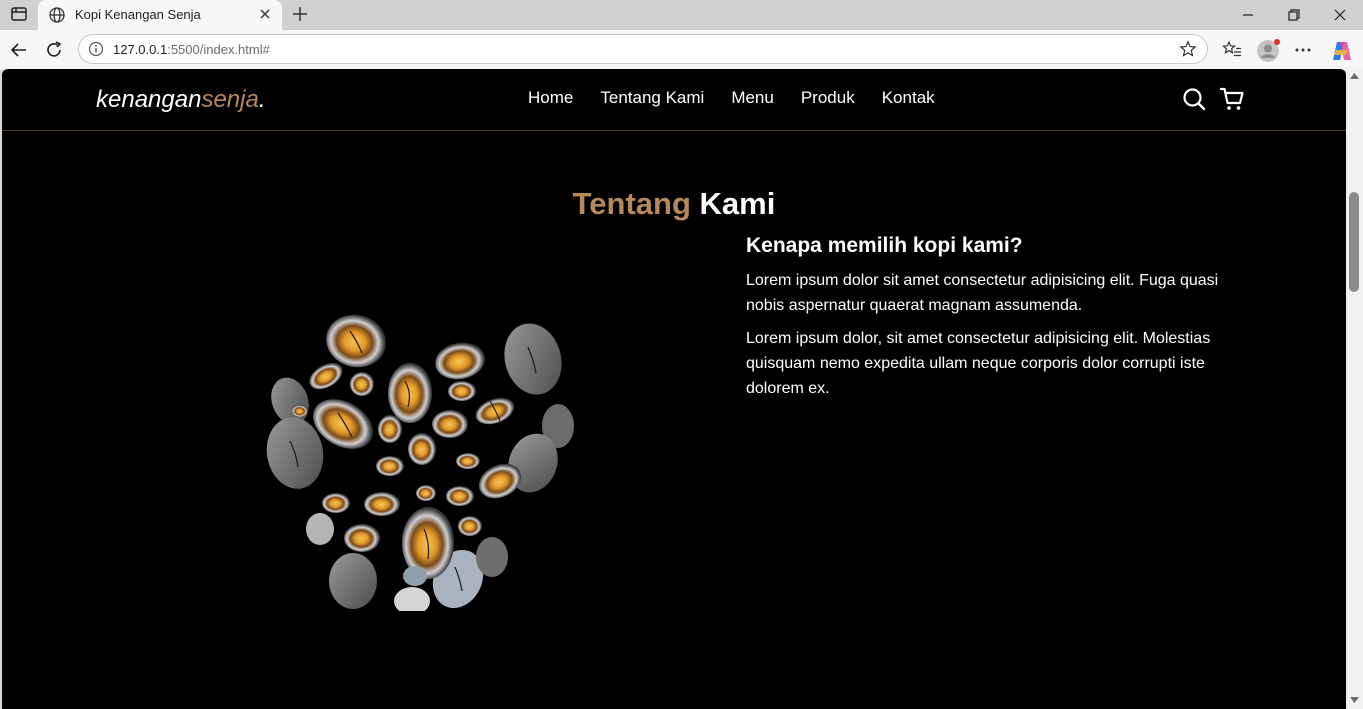 This screenshot has height=709, width=1363. Describe the element at coordinates (1354, 242) in the screenshot. I see `scrollbar-thumb` at that location.